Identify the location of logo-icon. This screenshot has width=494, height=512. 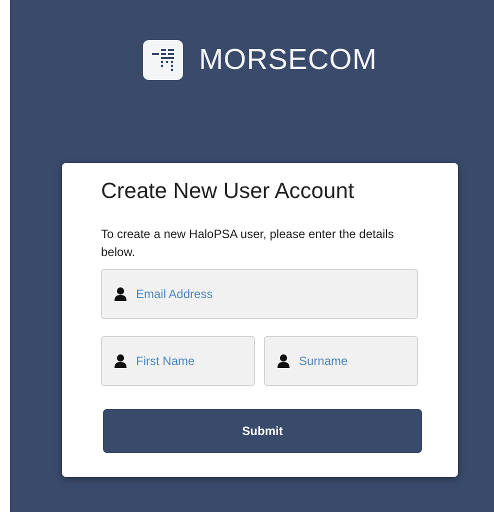
(163, 60).